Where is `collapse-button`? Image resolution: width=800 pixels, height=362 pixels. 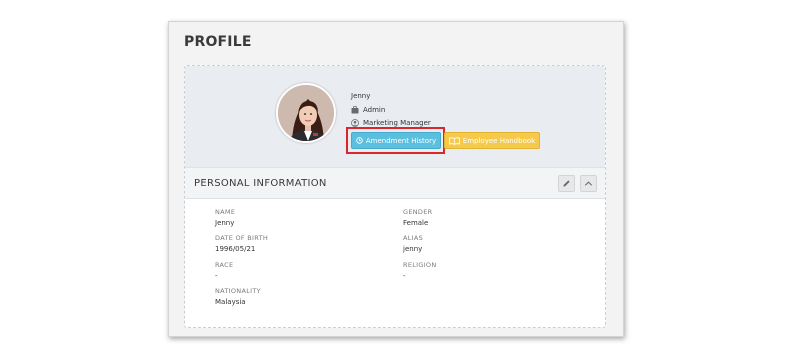 collapse-button is located at coordinates (588, 183).